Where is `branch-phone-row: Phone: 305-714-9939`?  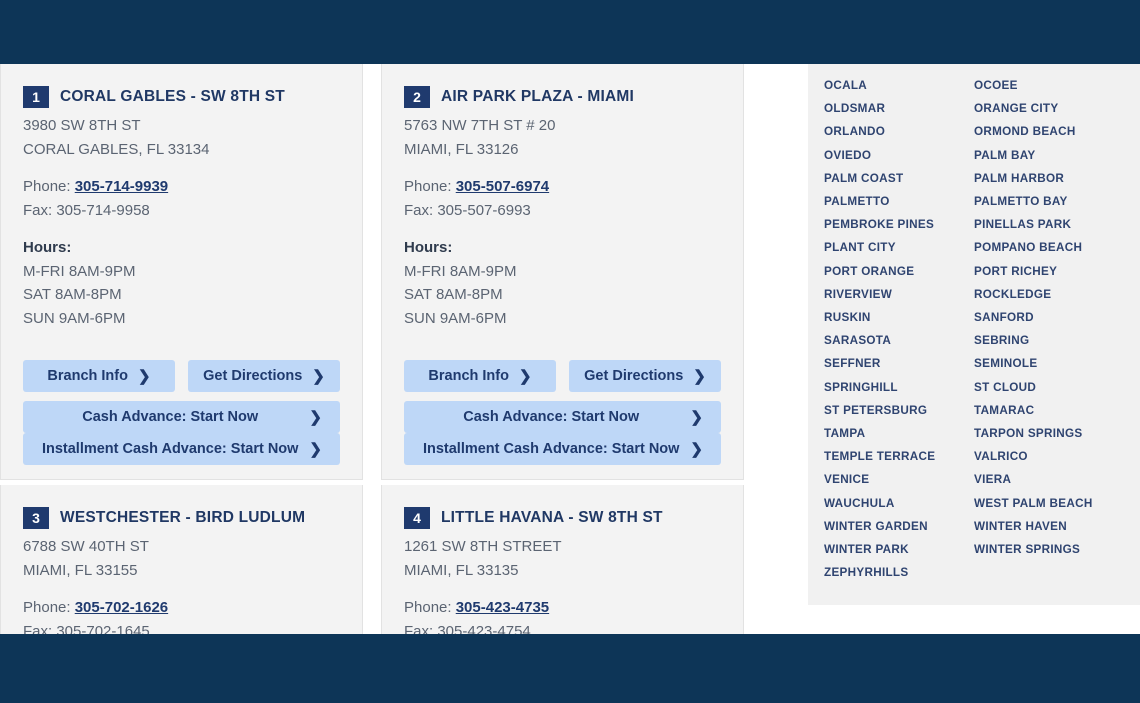 branch-phone-row: Phone: 305-714-9939 is located at coordinates (181, 187).